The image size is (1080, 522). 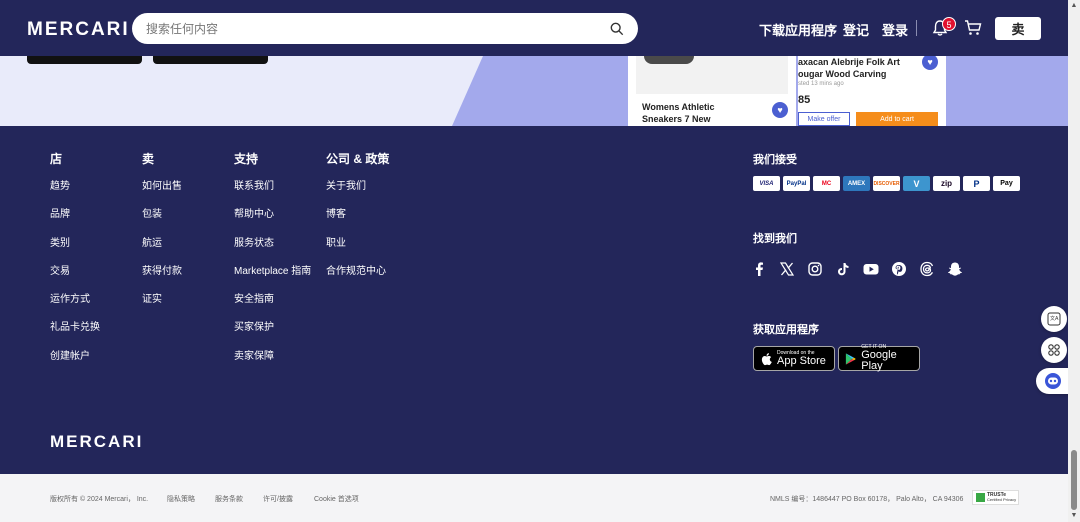 What do you see at coordinates (210, 60) in the screenshot?
I see `google-play-badge-partial` at bounding box center [210, 60].